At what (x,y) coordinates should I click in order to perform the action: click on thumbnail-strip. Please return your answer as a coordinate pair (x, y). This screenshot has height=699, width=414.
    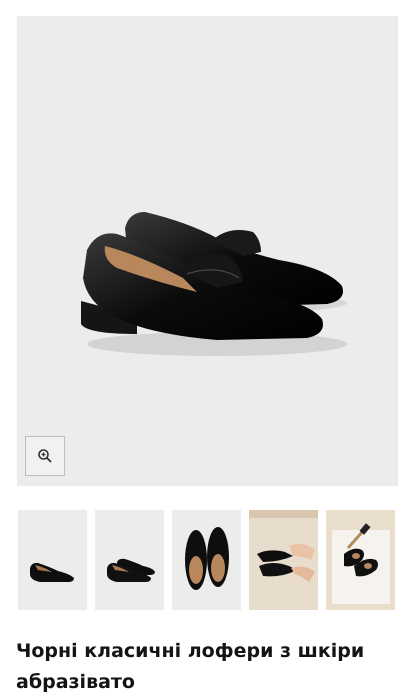
    Looking at the image, I should click on (207, 560).